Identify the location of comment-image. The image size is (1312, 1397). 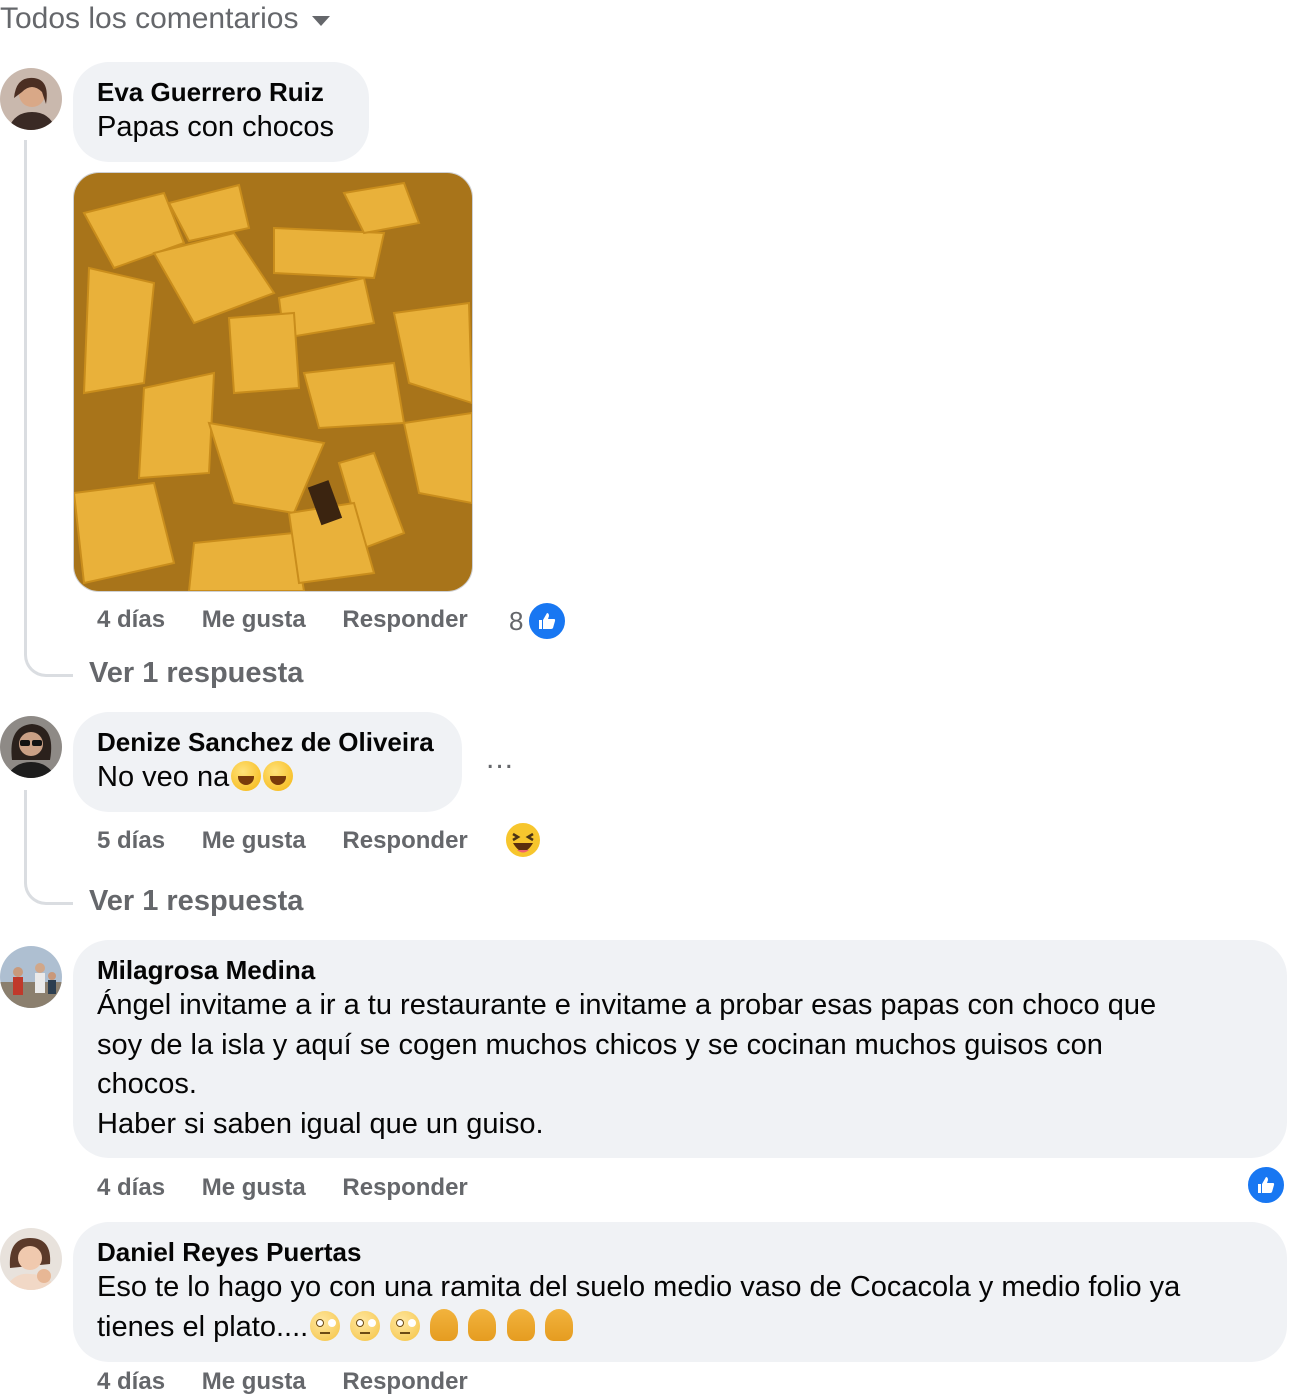
(273, 382).